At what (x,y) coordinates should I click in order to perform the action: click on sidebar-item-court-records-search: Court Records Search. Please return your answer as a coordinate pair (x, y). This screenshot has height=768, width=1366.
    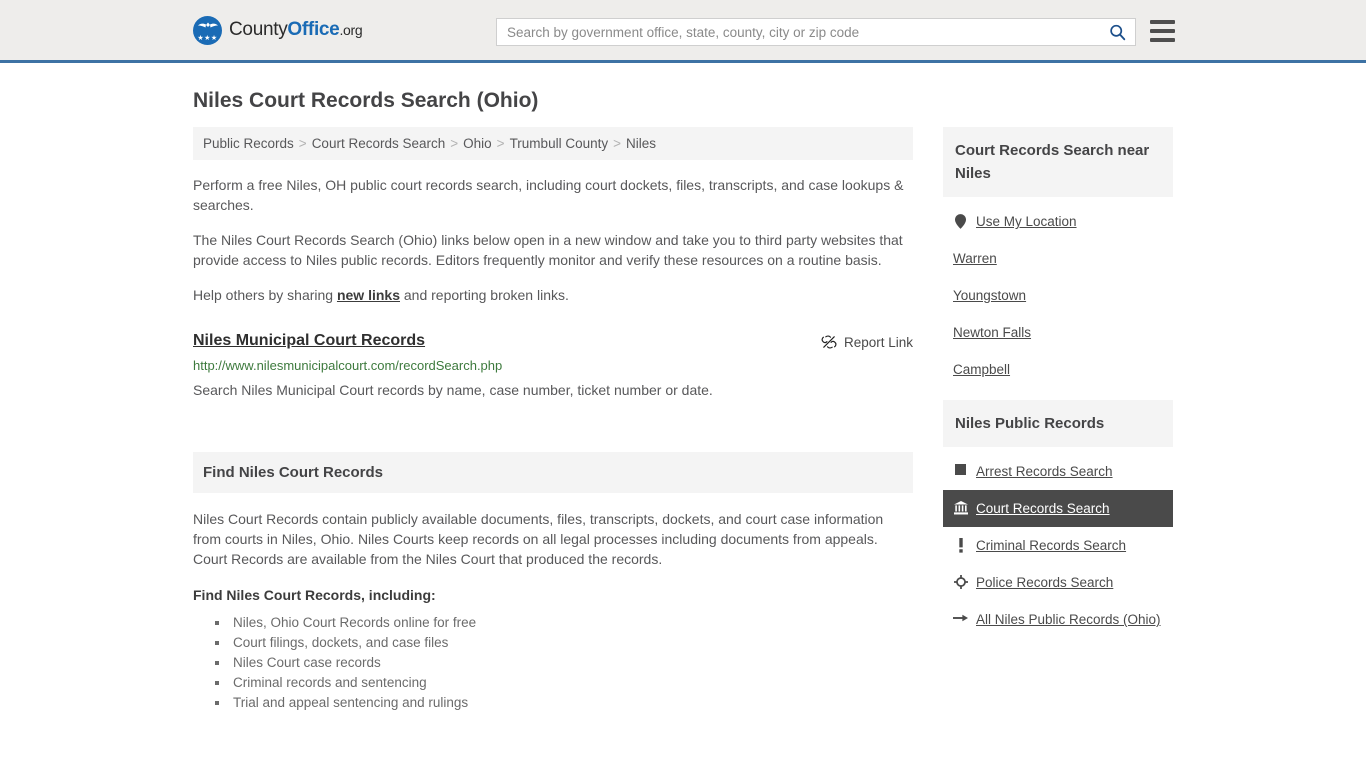
    Looking at the image, I should click on (1058, 508).